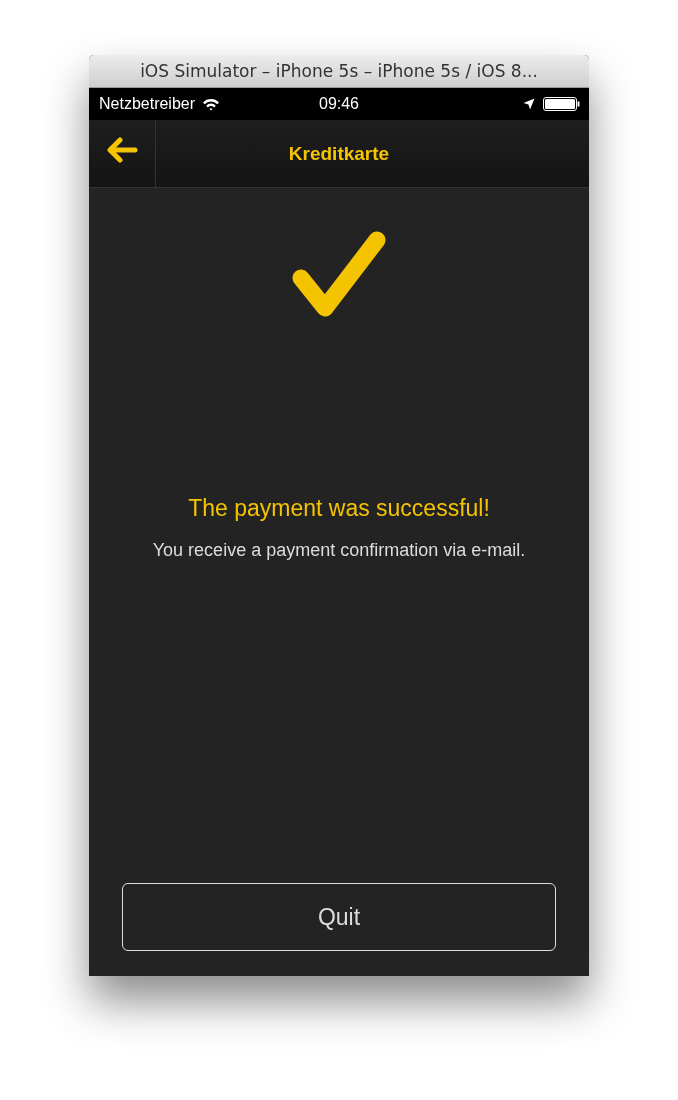  Describe the element at coordinates (339, 917) in the screenshot. I see `quit-button: Quit` at that location.